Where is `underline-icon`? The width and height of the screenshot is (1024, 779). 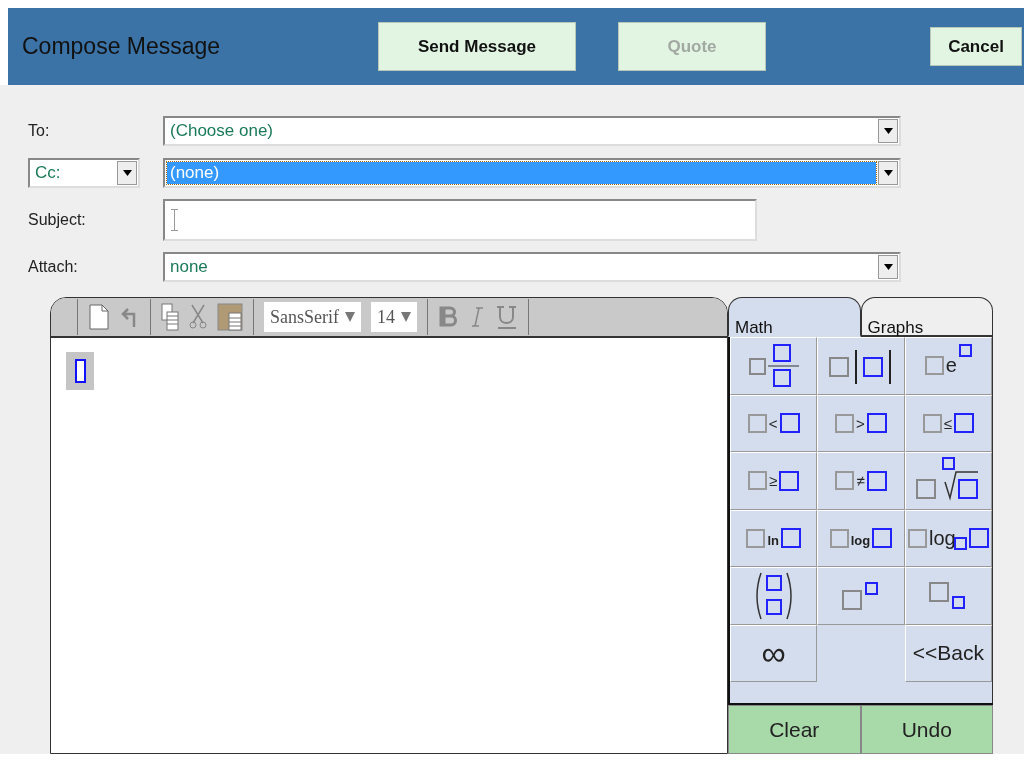
underline-icon is located at coordinates (507, 317).